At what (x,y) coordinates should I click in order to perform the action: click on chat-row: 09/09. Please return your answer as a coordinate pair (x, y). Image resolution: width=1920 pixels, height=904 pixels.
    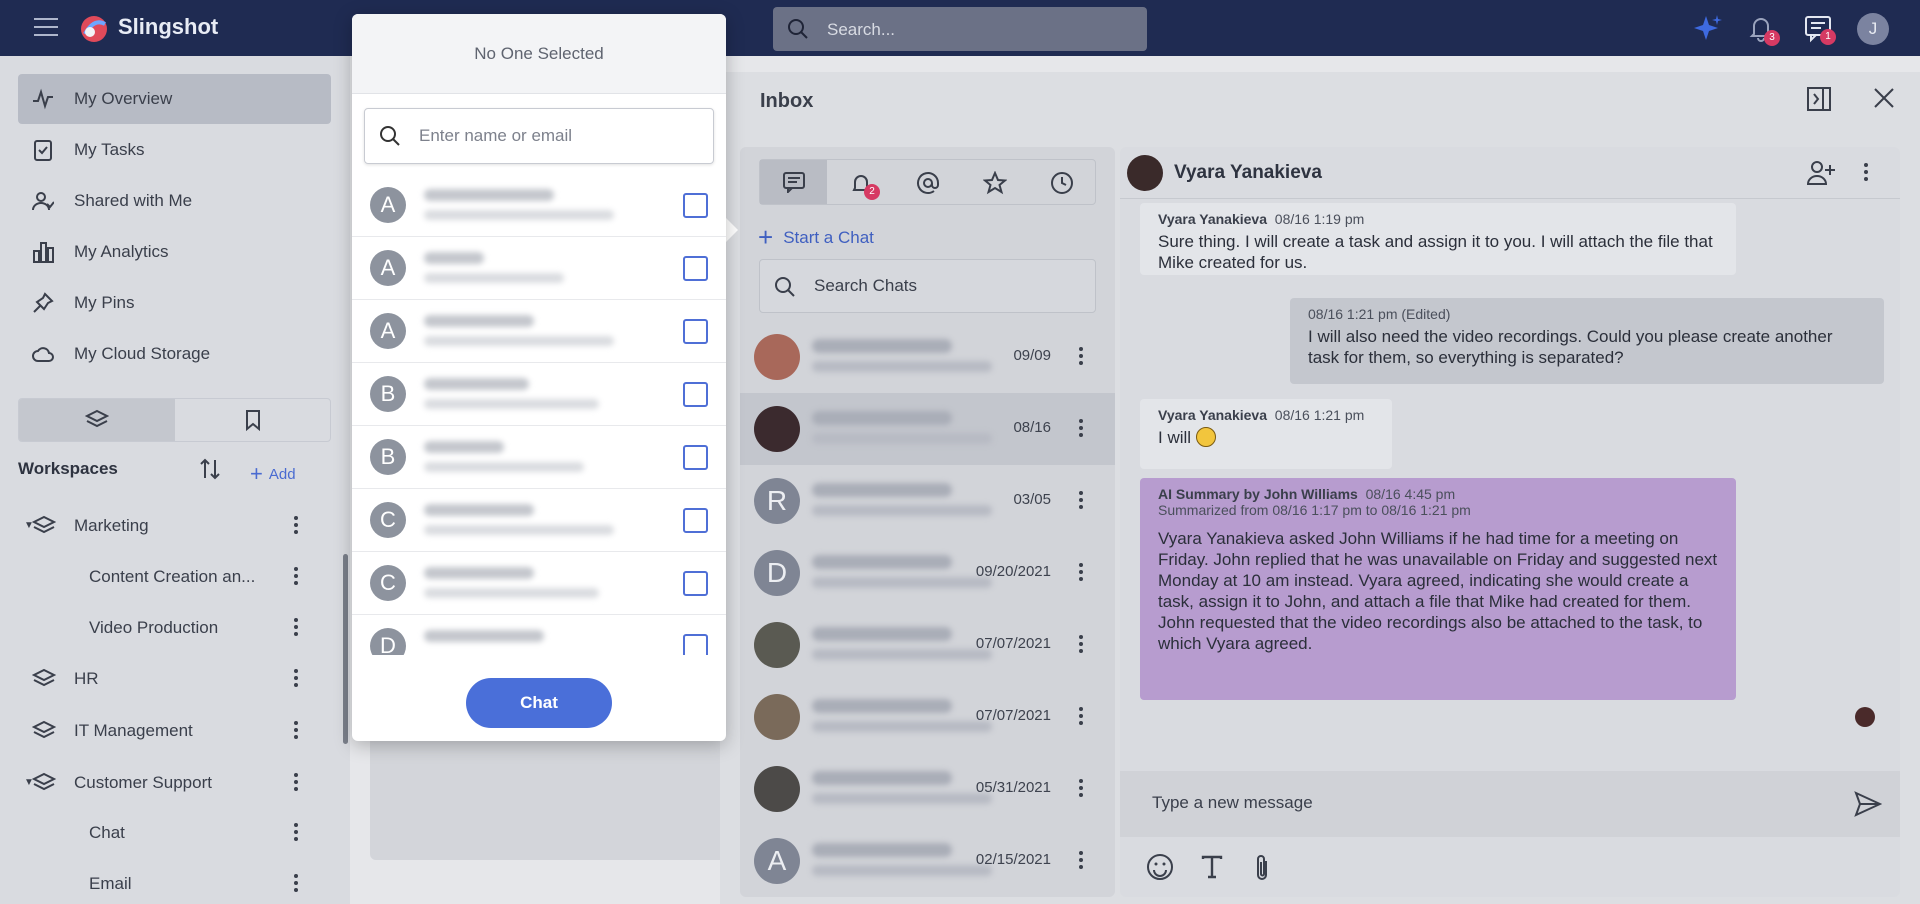
    Looking at the image, I should click on (927, 357).